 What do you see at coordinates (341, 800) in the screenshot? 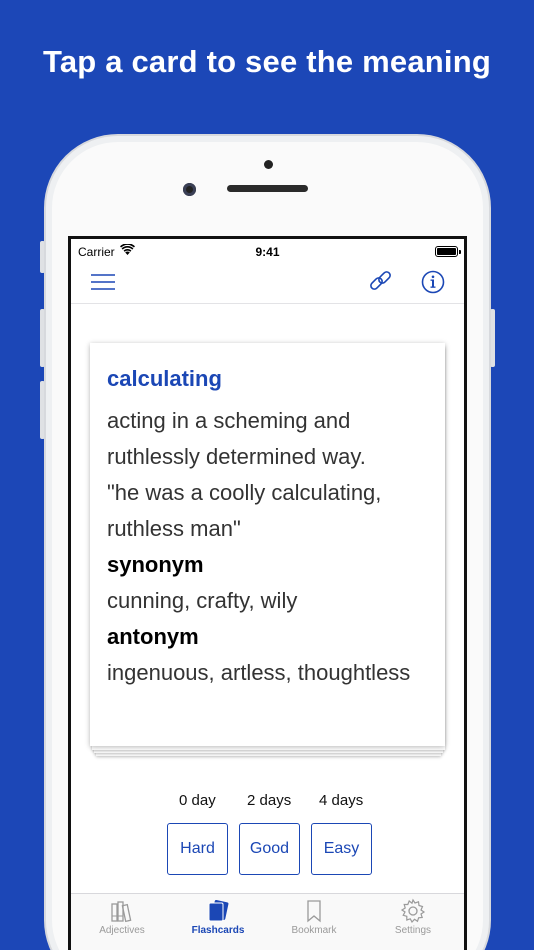
I see `interval-easy: 4 days` at bounding box center [341, 800].